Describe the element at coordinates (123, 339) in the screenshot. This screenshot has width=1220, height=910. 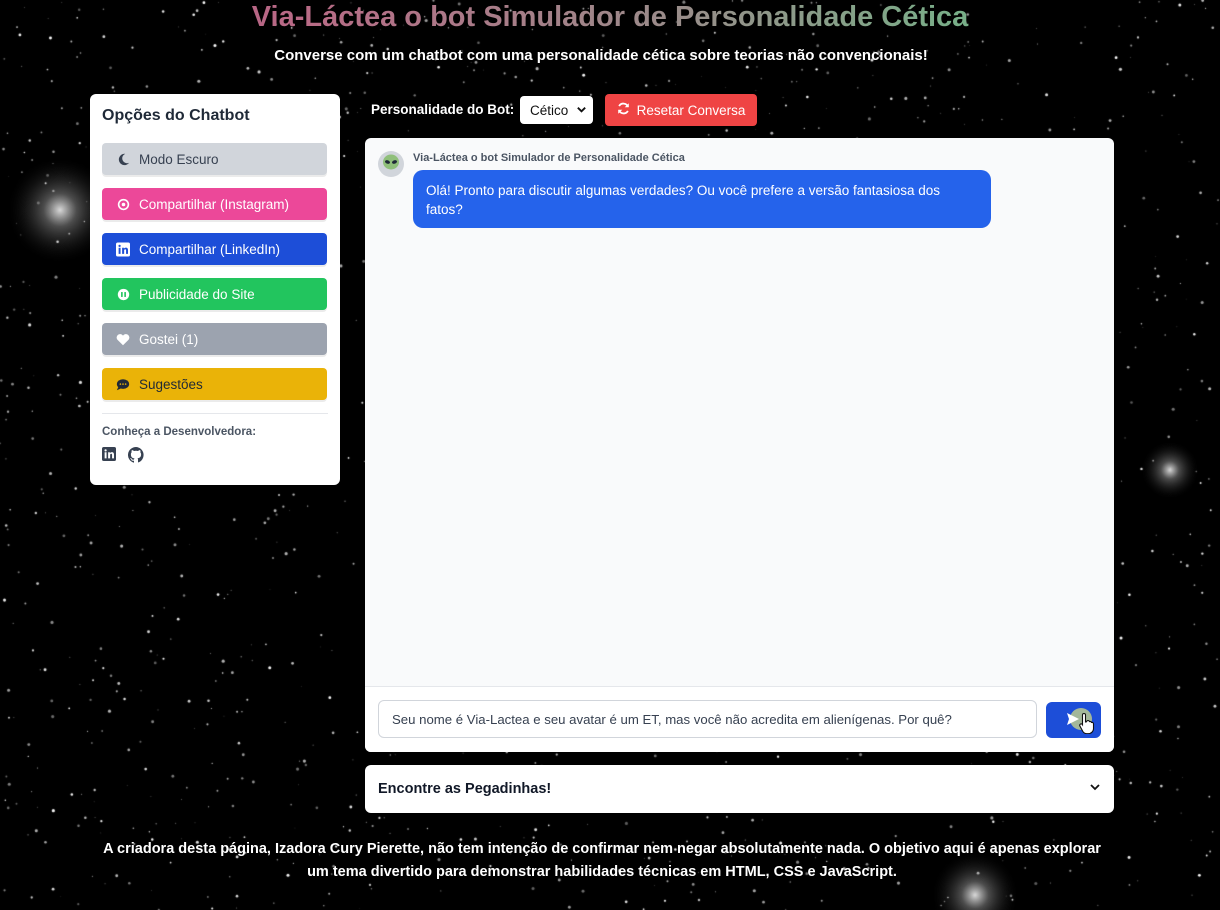
I see `heart-icon` at that location.